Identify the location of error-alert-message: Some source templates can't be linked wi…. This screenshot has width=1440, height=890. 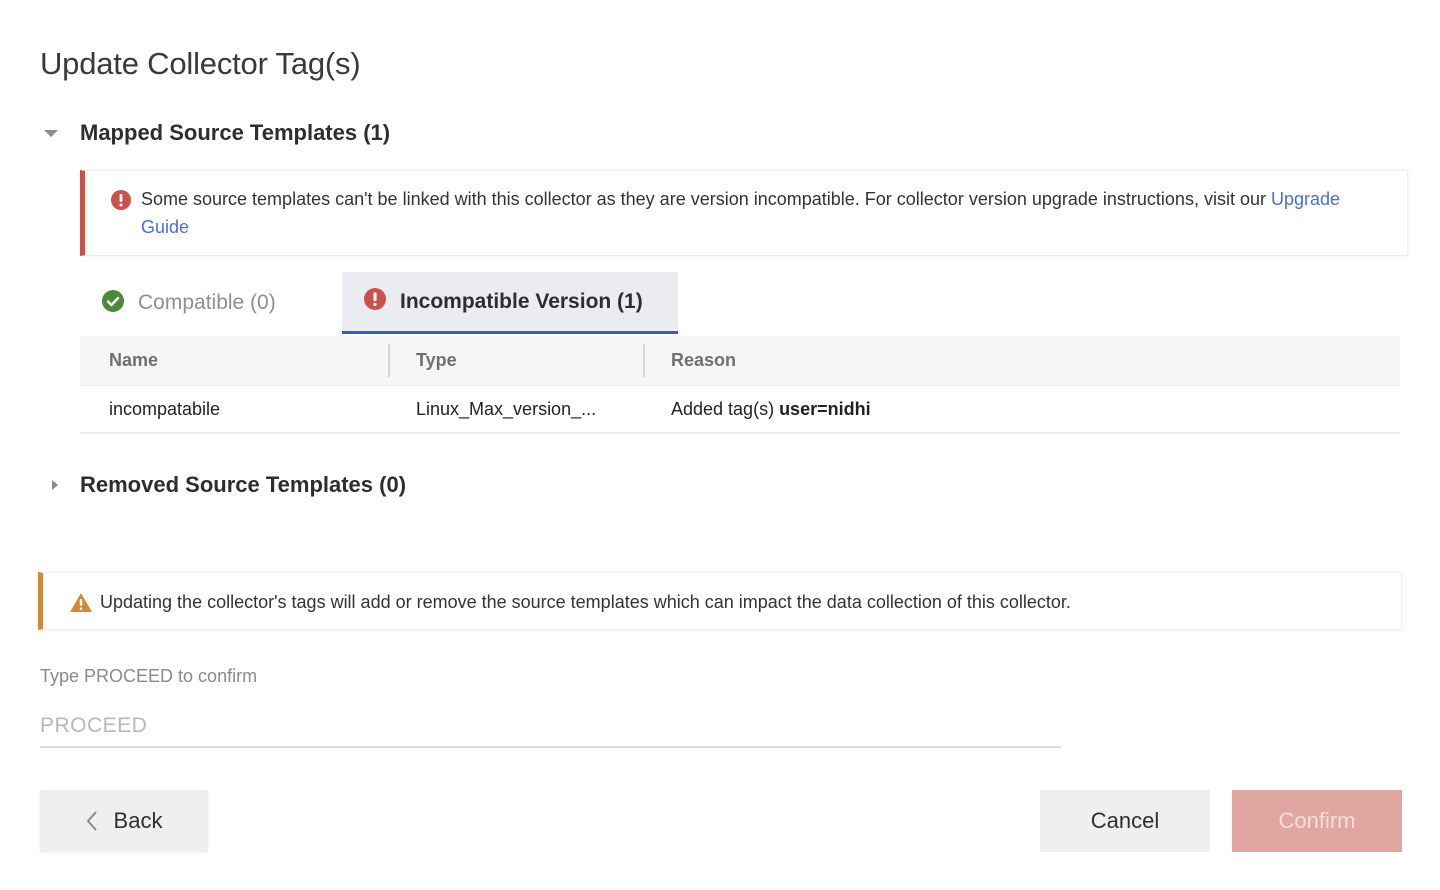
(706, 199).